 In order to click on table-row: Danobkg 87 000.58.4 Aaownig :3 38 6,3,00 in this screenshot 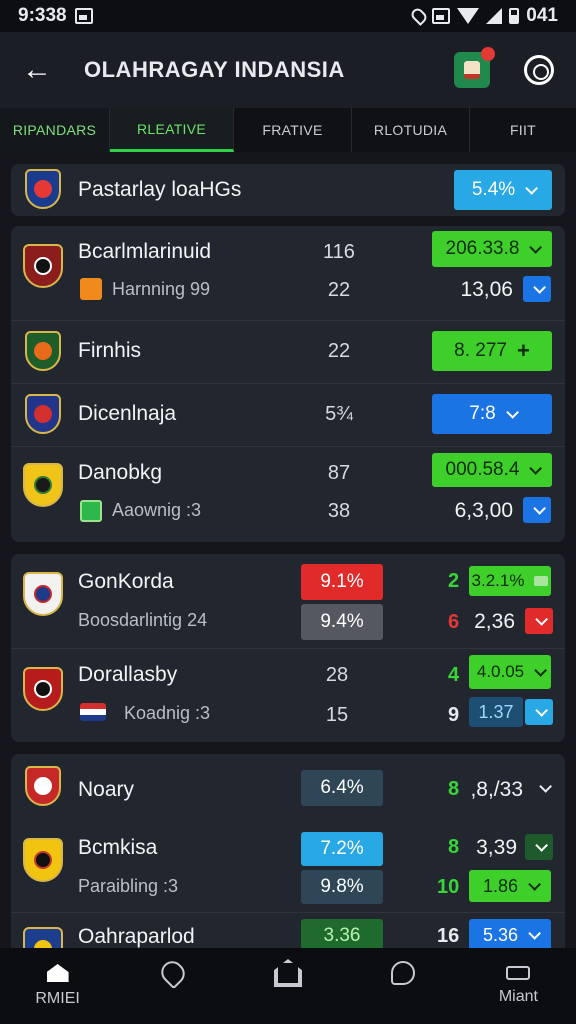, I will do `click(288, 494)`.